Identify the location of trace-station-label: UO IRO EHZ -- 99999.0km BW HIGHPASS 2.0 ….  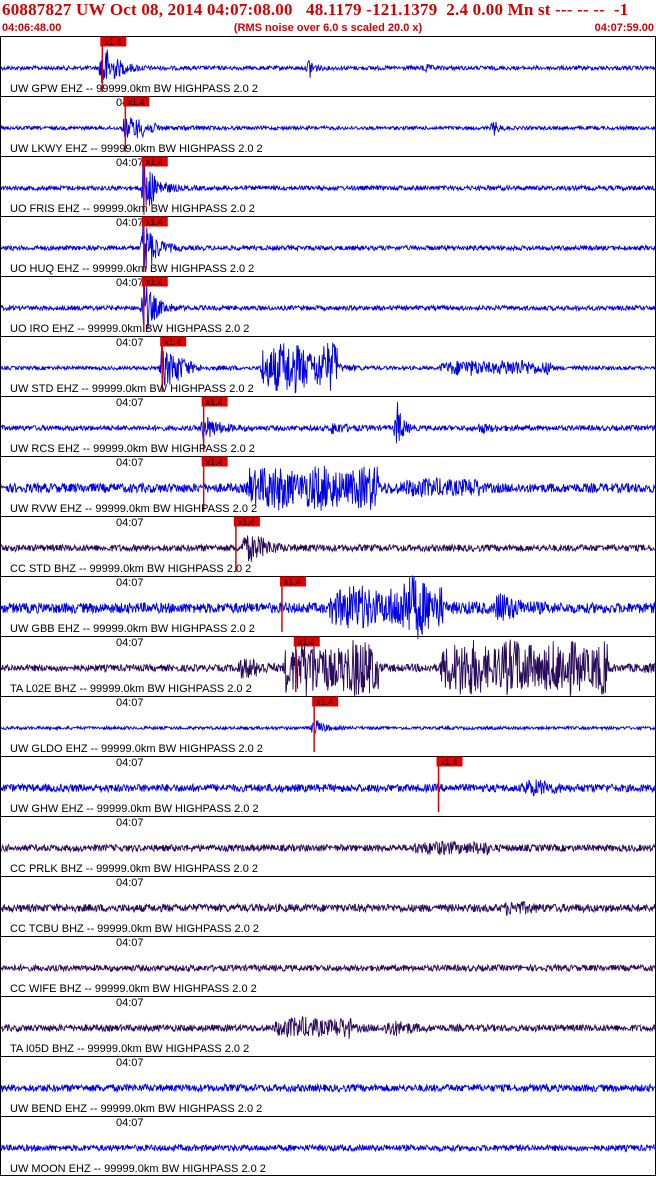
(129, 329).